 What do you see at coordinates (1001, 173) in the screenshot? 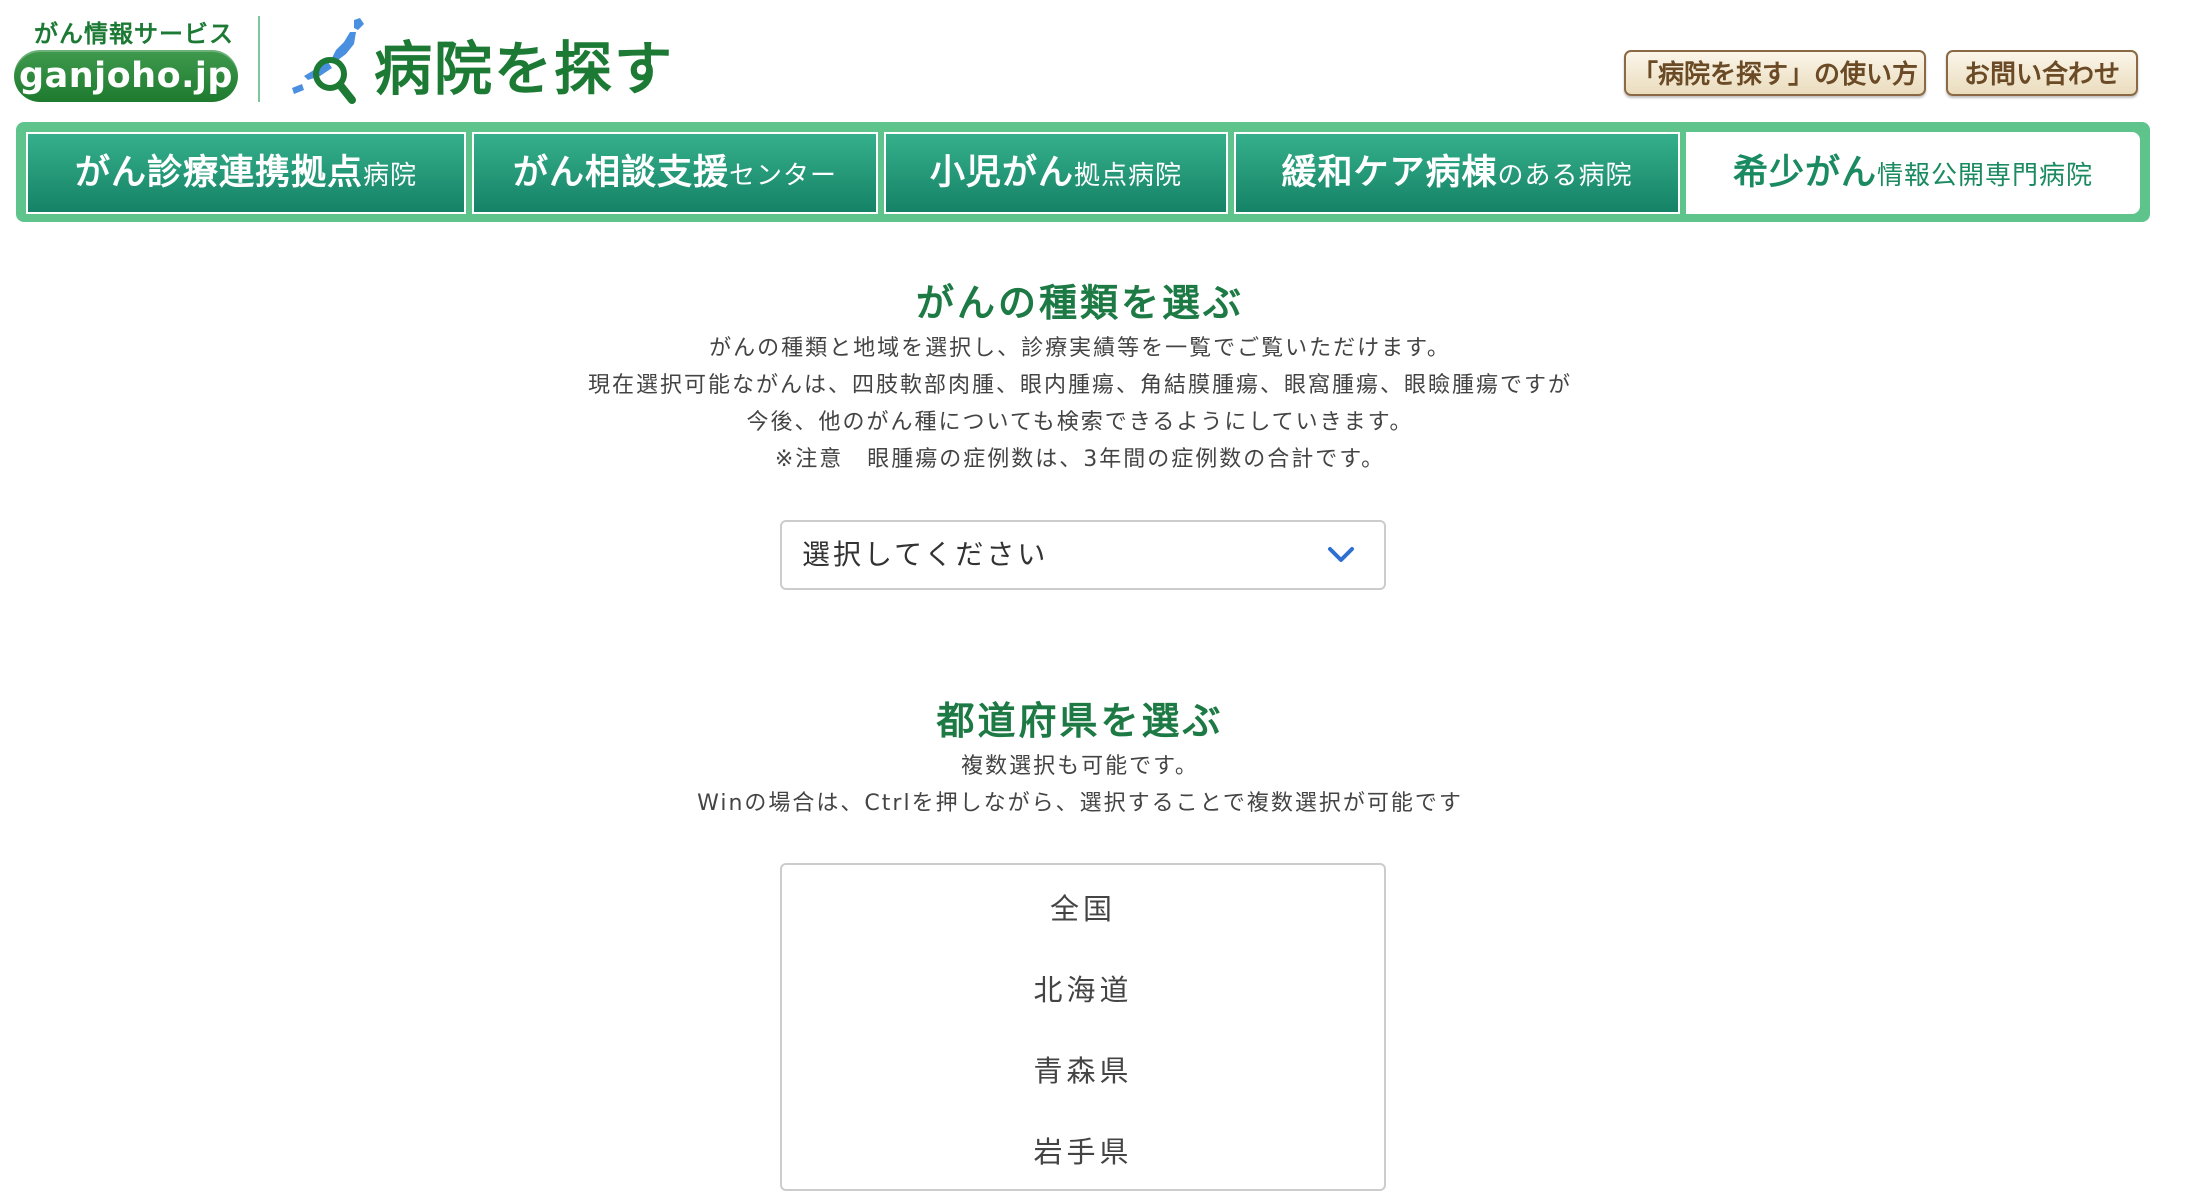
I see `tab-label: 小児がん` at bounding box center [1001, 173].